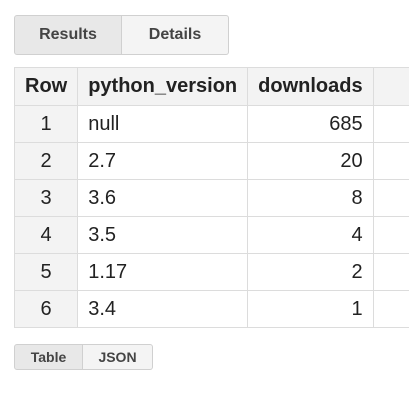 Image resolution: width=409 pixels, height=407 pixels. I want to click on python-version-cell: null, so click(163, 124).